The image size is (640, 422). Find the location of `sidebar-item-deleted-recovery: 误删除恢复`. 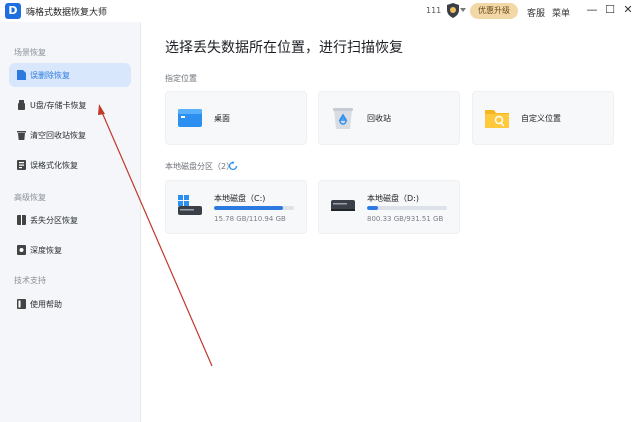

sidebar-item-deleted-recovery: 误删除恢复 is located at coordinates (70, 75).